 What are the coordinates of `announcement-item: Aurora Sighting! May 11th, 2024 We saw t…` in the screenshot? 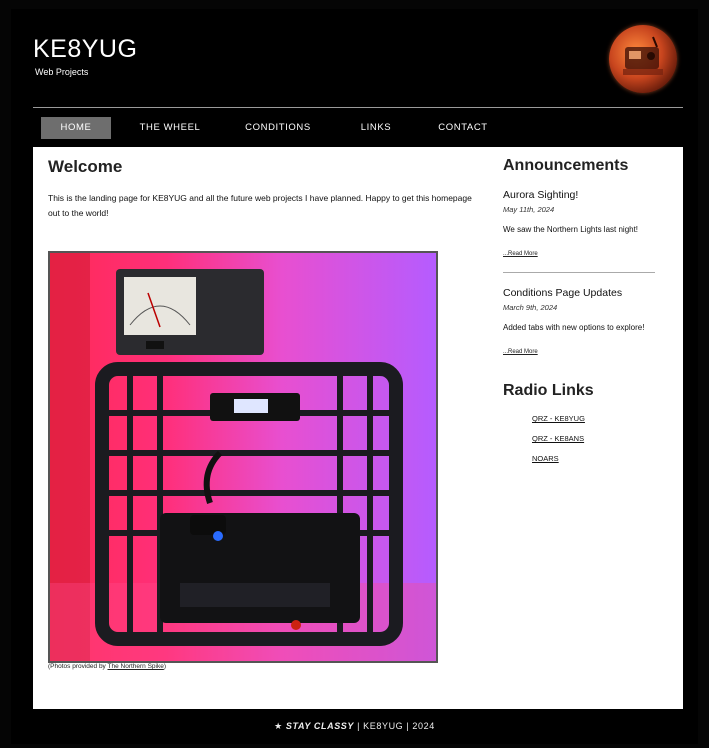 It's located at (588, 224).